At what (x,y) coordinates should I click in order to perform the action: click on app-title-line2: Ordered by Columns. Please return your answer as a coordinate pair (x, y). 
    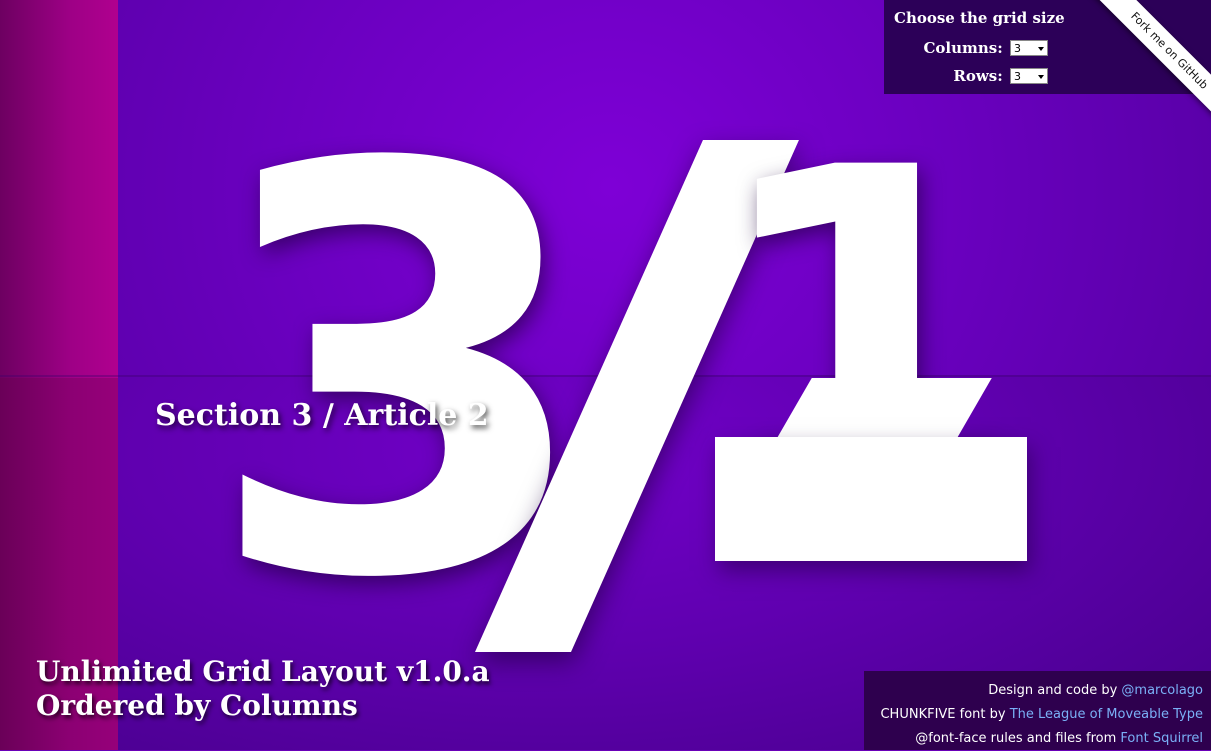
    Looking at the image, I should click on (197, 705).